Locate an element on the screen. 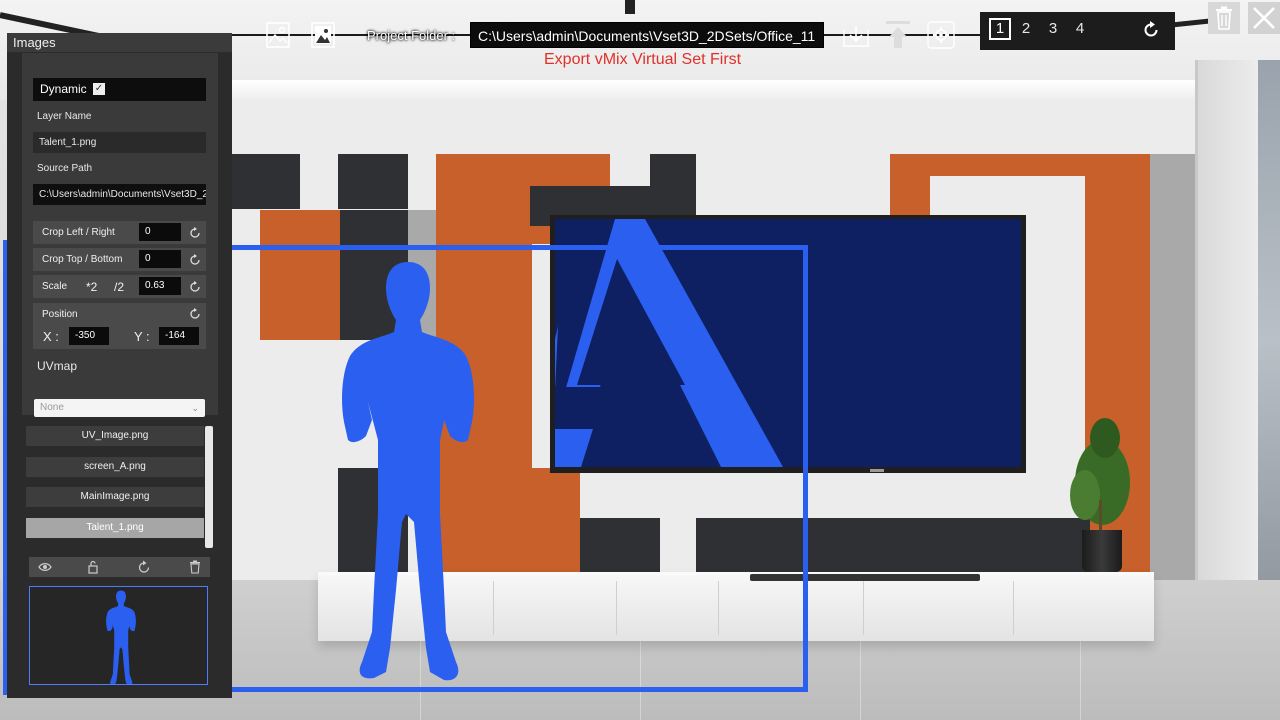  image-frame-icon is located at coordinates (323, 35).